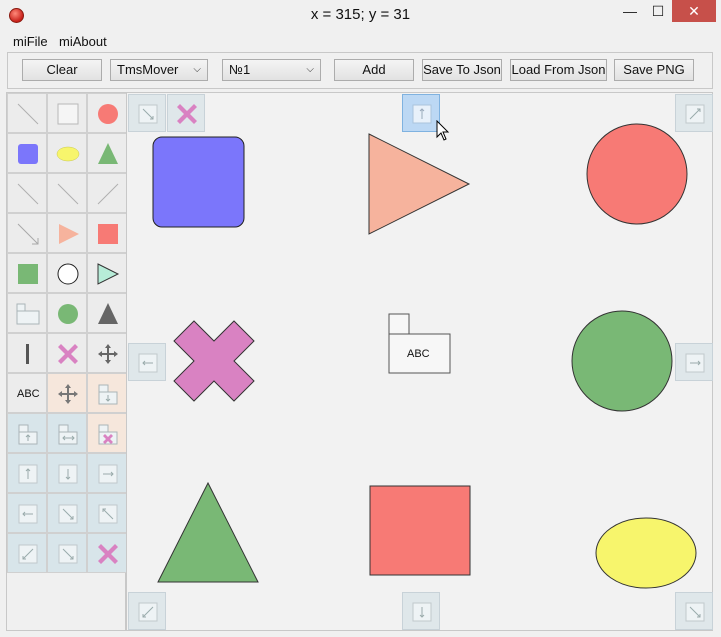 The height and width of the screenshot is (637, 721). Describe the element at coordinates (637, 174) in the screenshot. I see `red-circle` at that location.